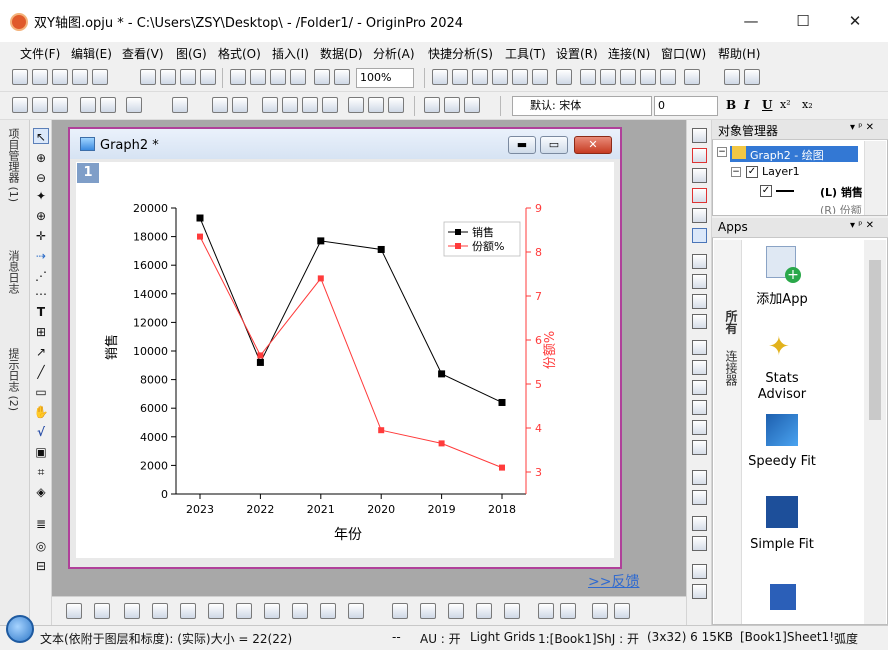  What do you see at coordinates (188, 77) in the screenshot?
I see `import-icon` at bounding box center [188, 77].